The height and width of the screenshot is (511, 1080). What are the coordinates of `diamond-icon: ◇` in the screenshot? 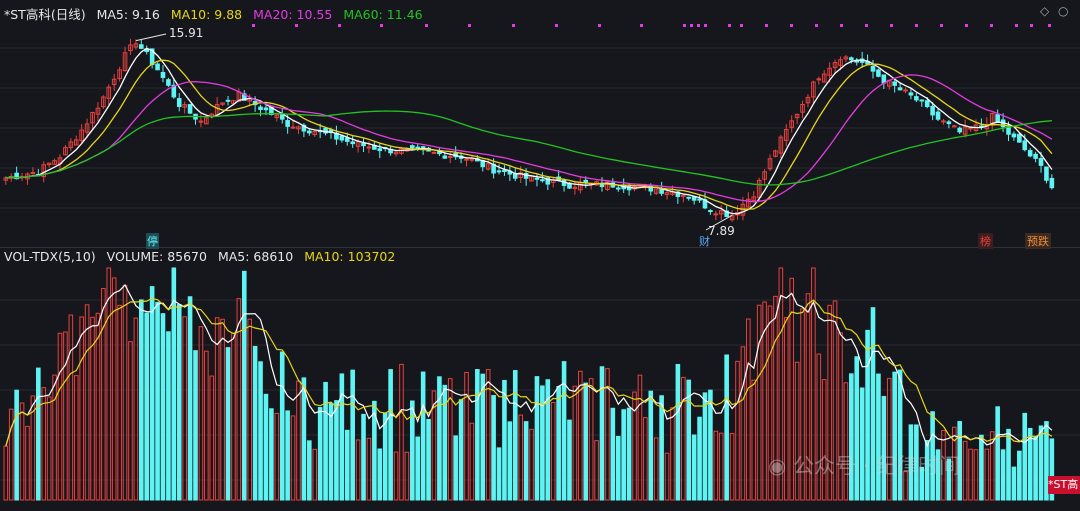 It's located at (1044, 11).